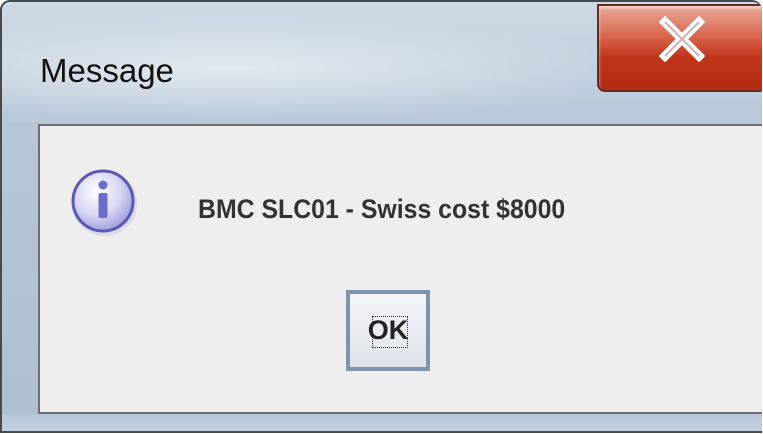  What do you see at coordinates (382, 209) in the screenshot?
I see `message-text: BMC SLC01 - Swiss cost $8000` at bounding box center [382, 209].